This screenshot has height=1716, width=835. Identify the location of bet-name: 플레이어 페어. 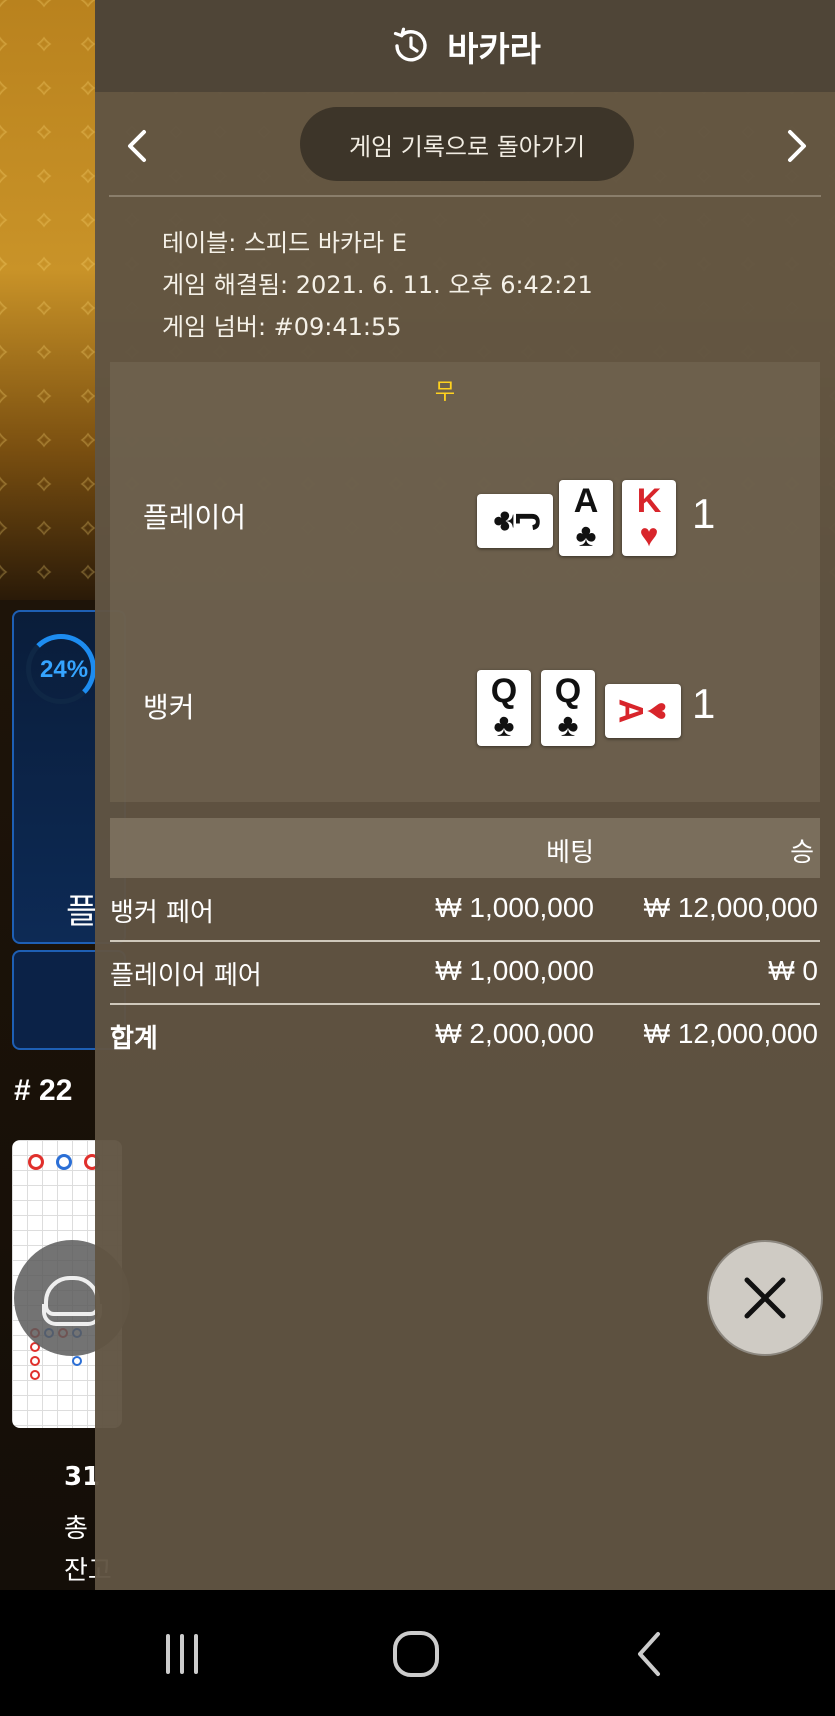
(186, 976).